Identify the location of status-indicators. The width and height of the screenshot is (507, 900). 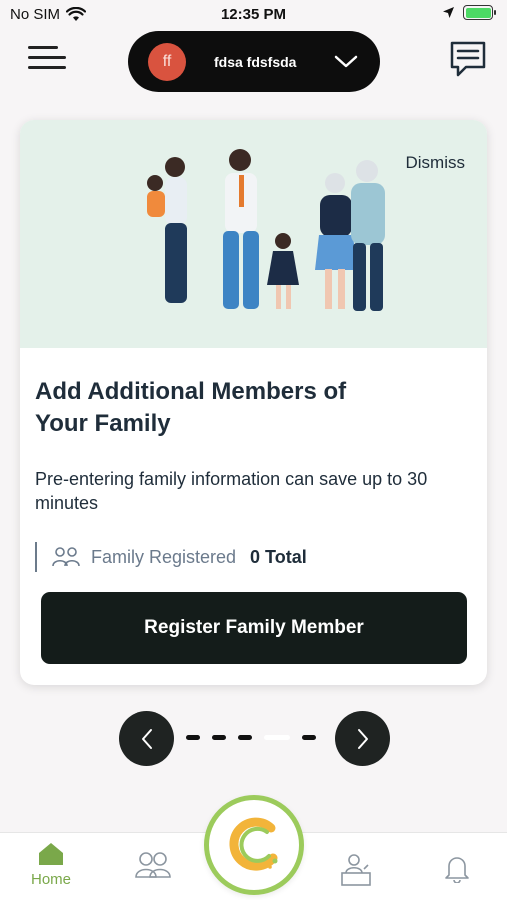
(469, 12).